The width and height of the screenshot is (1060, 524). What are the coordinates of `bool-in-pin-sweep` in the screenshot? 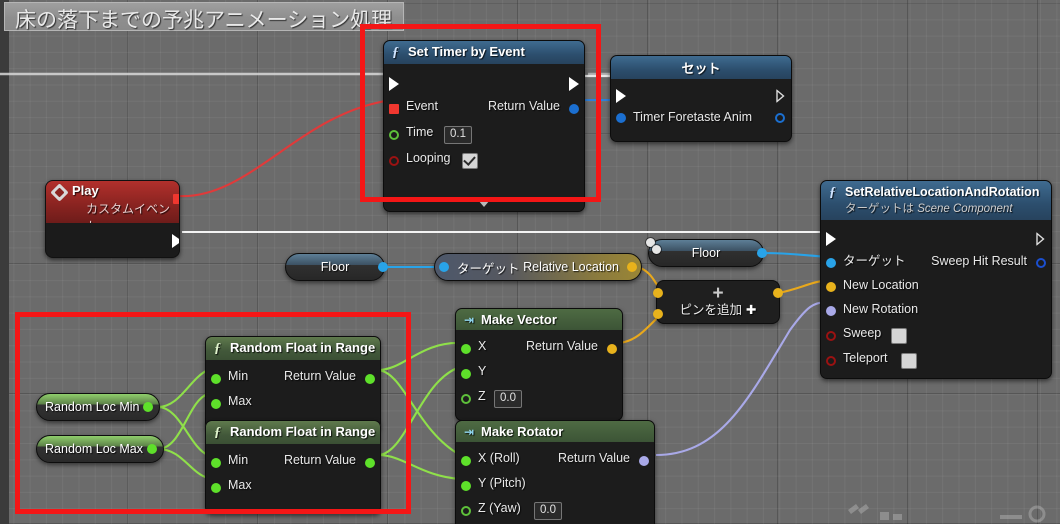 It's located at (831, 335).